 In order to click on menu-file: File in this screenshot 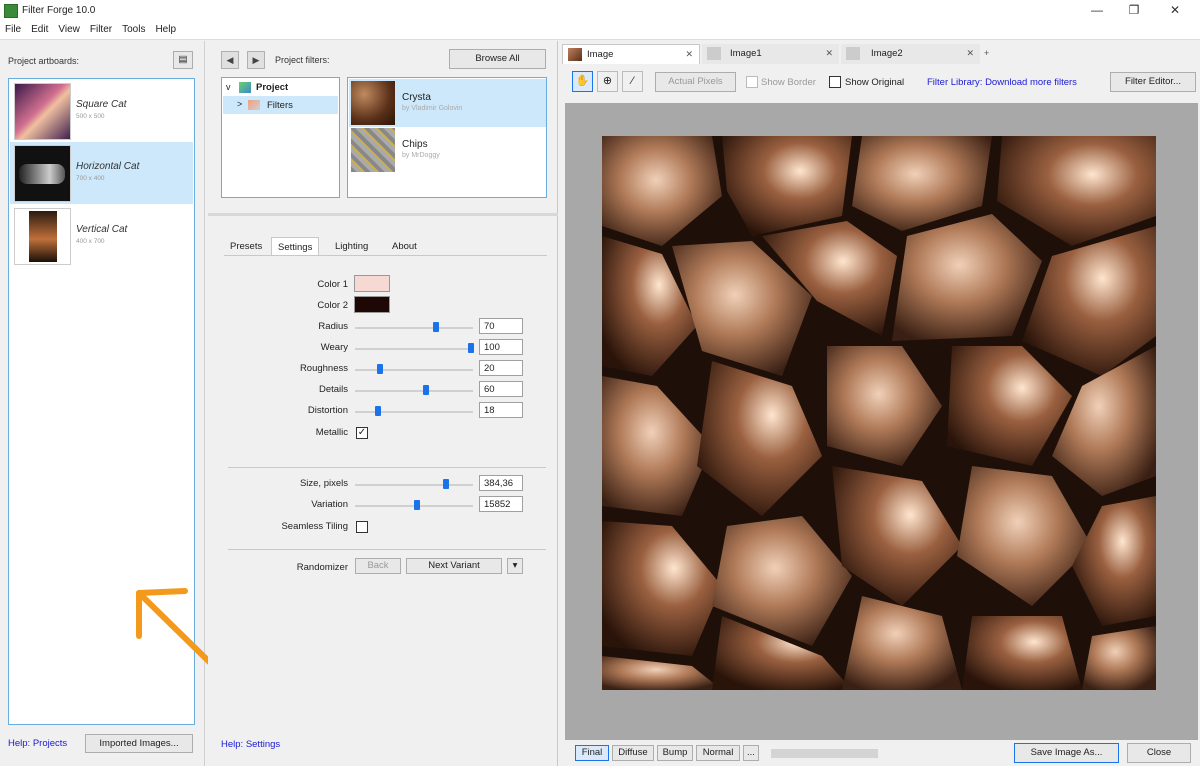, I will do `click(13, 29)`.